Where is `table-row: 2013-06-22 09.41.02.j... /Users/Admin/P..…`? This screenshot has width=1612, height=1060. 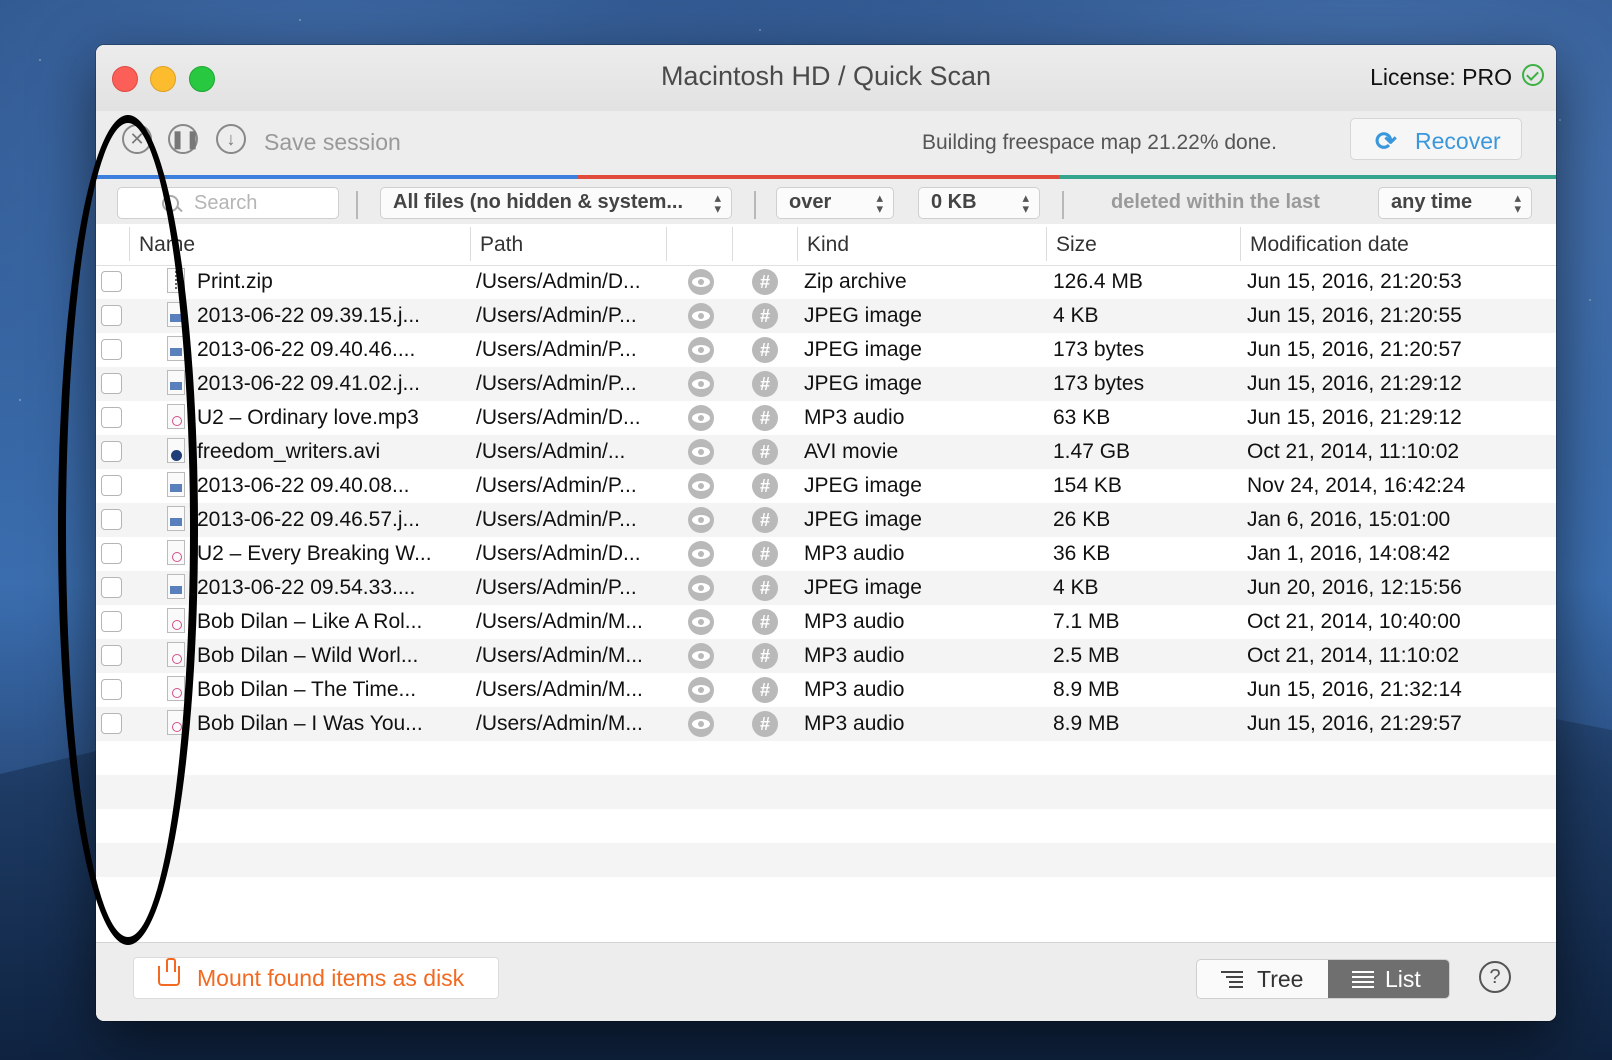 table-row: 2013-06-22 09.41.02.j... /Users/Admin/P..… is located at coordinates (826, 384).